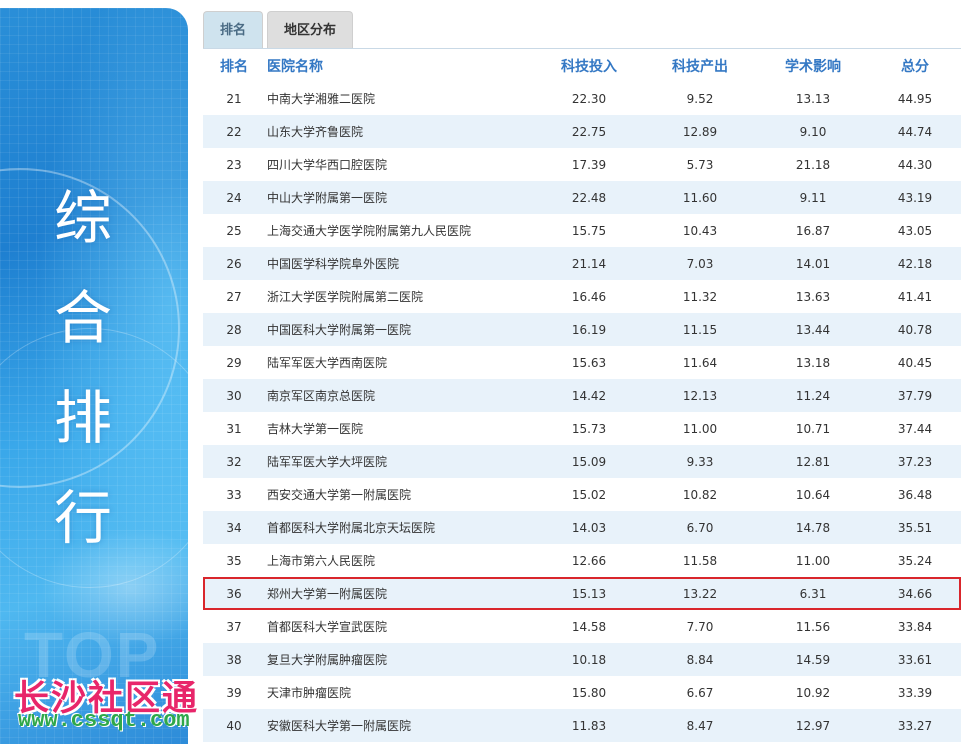 The height and width of the screenshot is (744, 967). What do you see at coordinates (589, 461) in the screenshot?
I see `investment-cell: 15.09` at bounding box center [589, 461].